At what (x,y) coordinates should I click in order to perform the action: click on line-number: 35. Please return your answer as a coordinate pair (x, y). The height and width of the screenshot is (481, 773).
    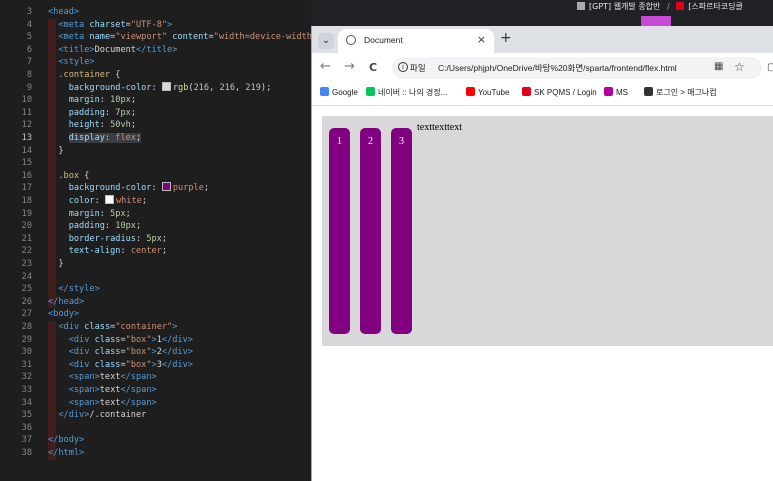
    Looking at the image, I should click on (26, 415).